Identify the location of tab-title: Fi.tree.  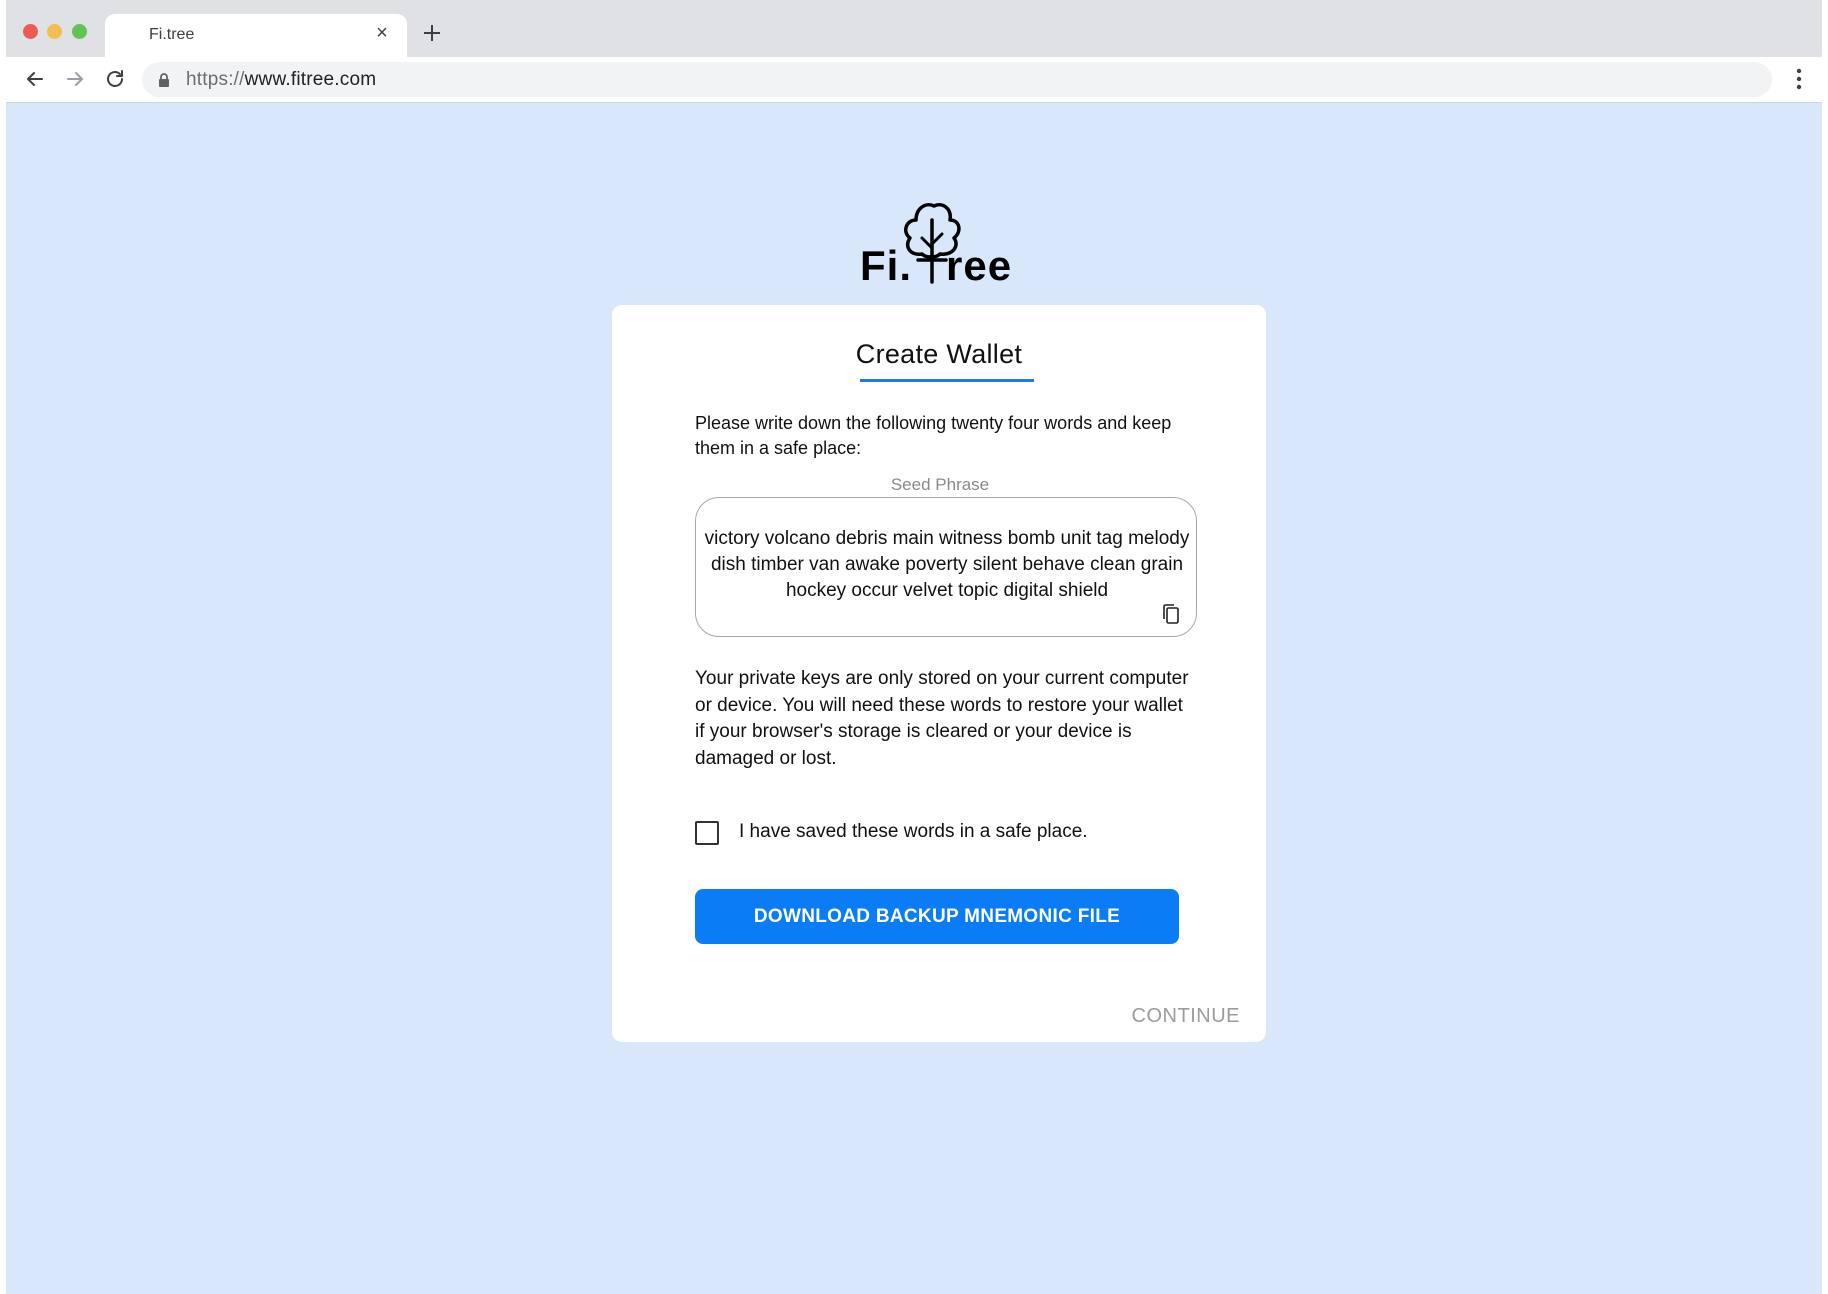
(172, 34).